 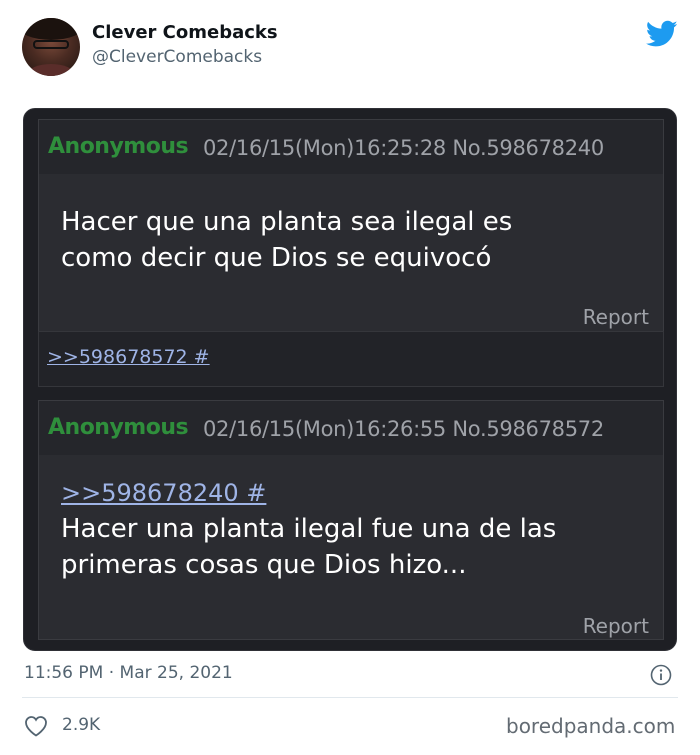 I want to click on tweet-timestamp: 11:56 PM · Mar 25, 2021, so click(x=128, y=673).